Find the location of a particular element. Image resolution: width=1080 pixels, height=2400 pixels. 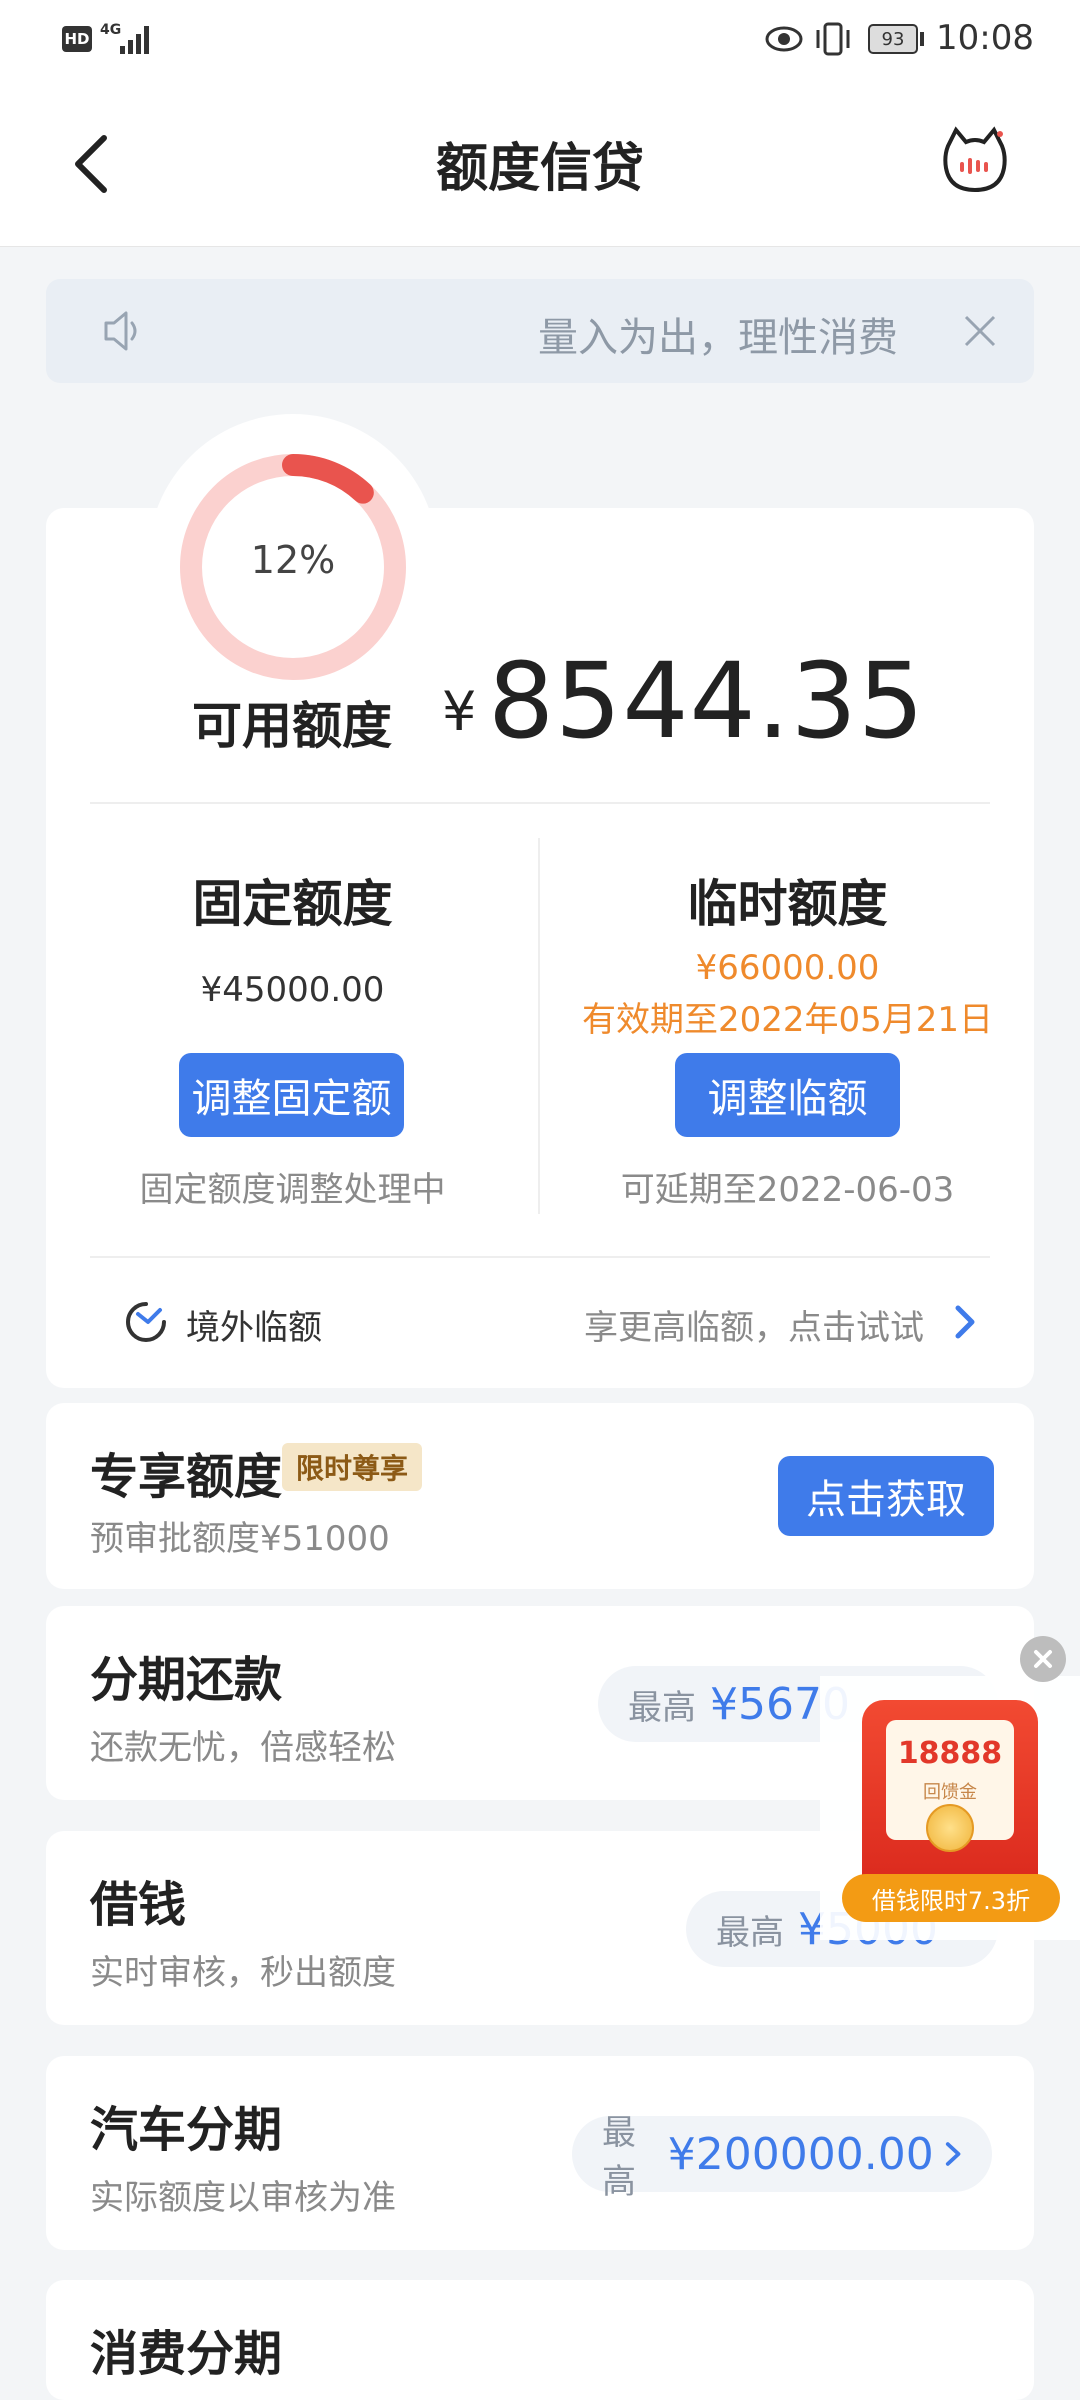

column-divider is located at coordinates (539, 1026).